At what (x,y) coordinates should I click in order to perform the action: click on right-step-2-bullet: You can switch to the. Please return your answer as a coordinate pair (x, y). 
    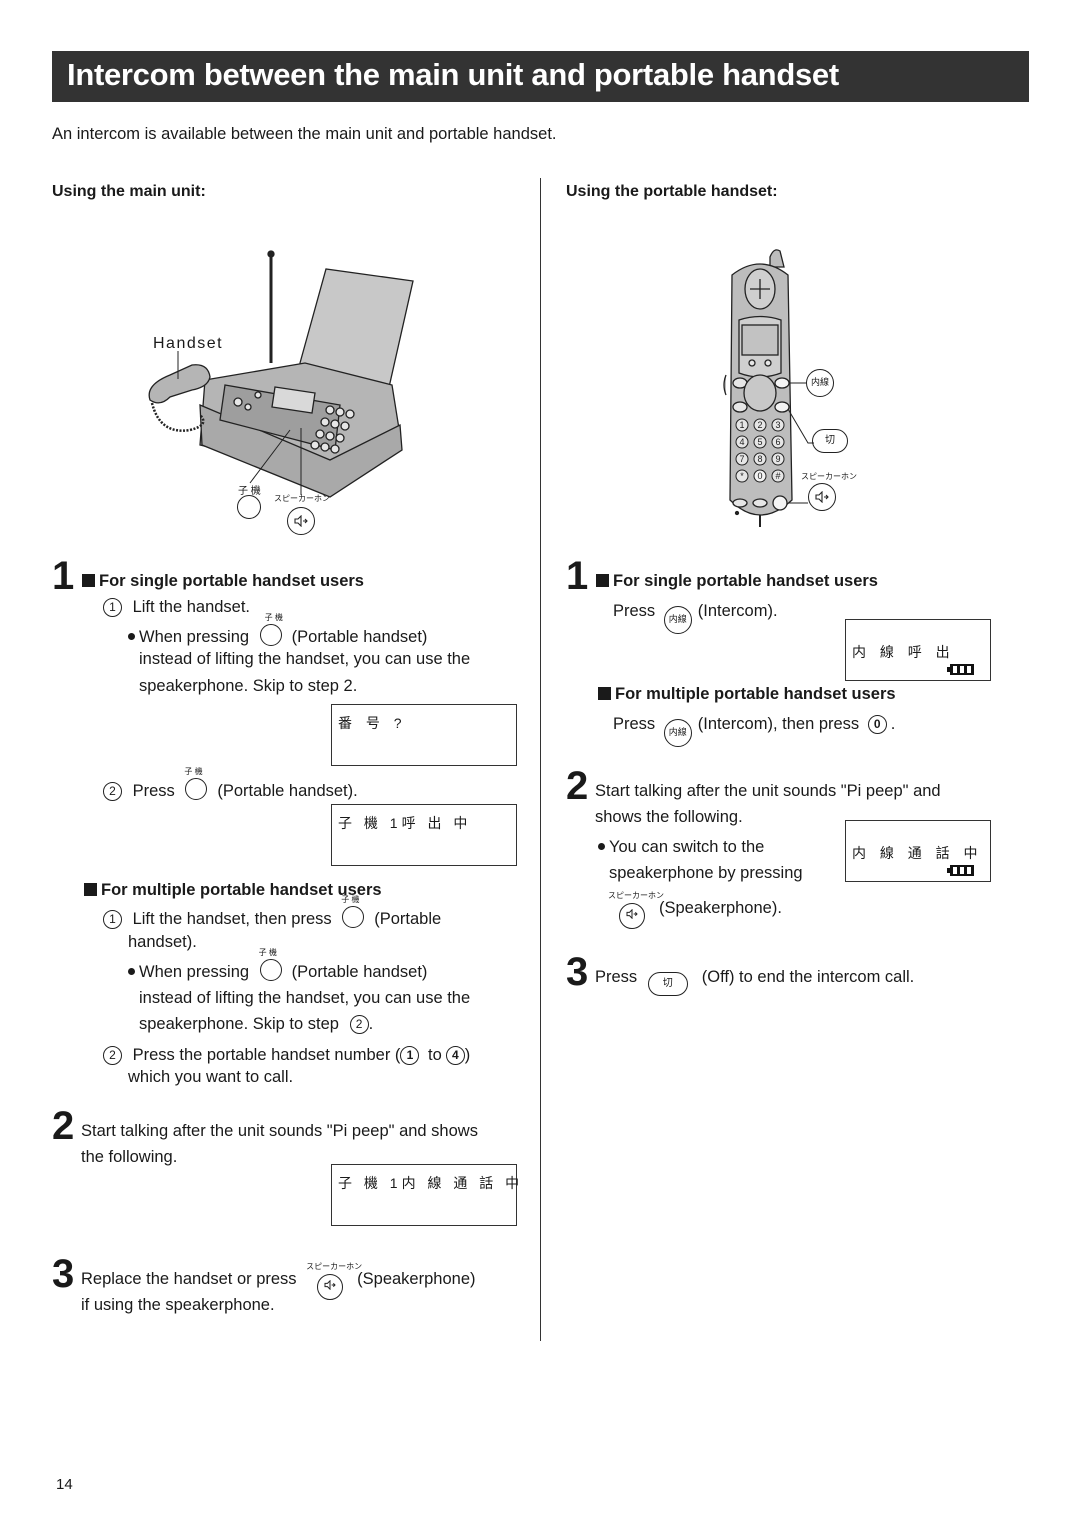
    Looking at the image, I should click on (681, 847).